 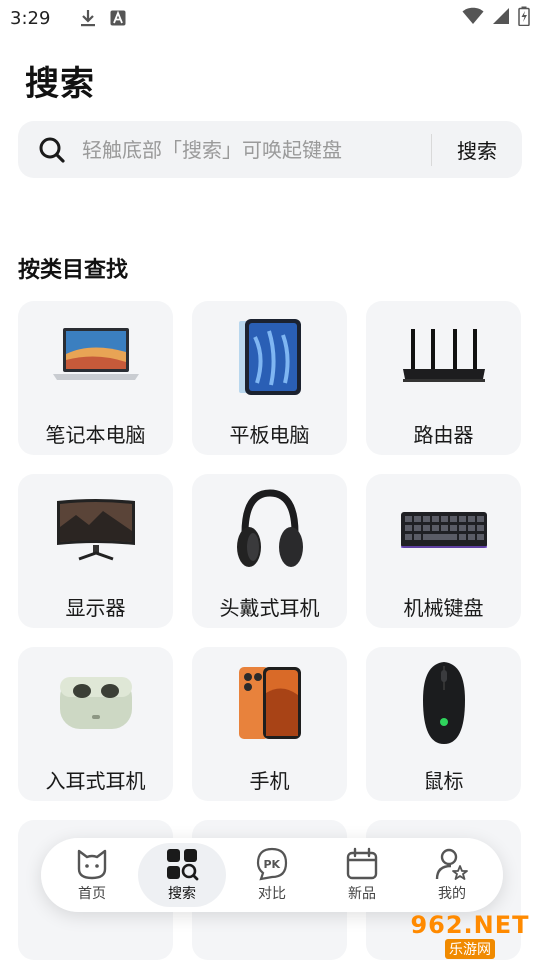 I want to click on watermark-bottom: 乐游网, so click(x=470, y=949).